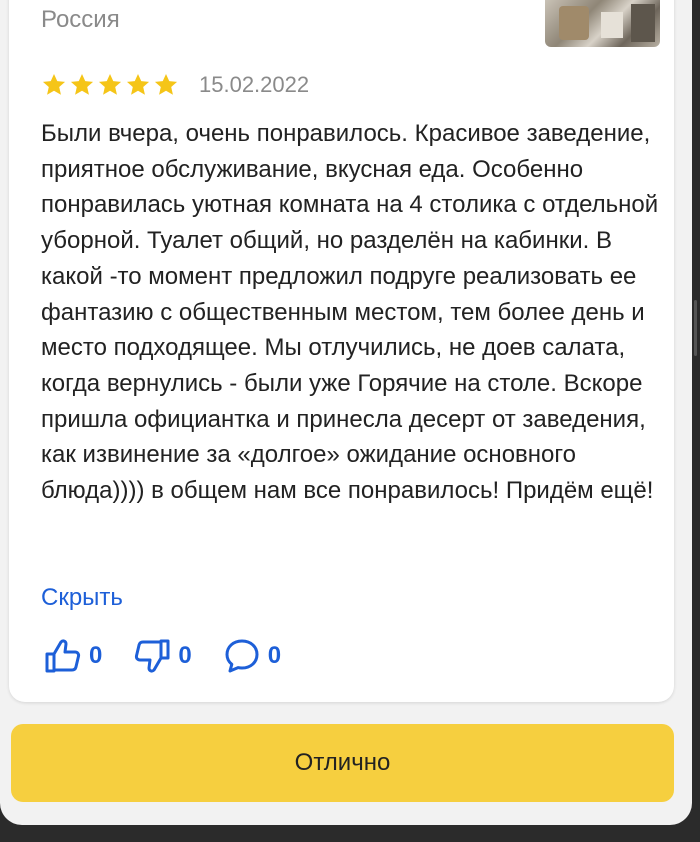 This screenshot has height=842, width=700. What do you see at coordinates (80, 19) in the screenshot?
I see `author-country: Россия` at bounding box center [80, 19].